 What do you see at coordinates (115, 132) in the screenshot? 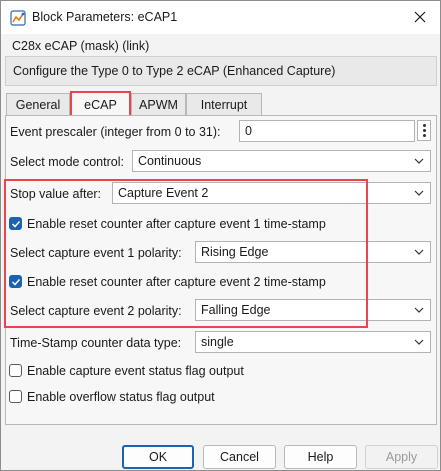
I see `event-prescaler-label: Event prescaler (integer from 0 to 31):` at bounding box center [115, 132].